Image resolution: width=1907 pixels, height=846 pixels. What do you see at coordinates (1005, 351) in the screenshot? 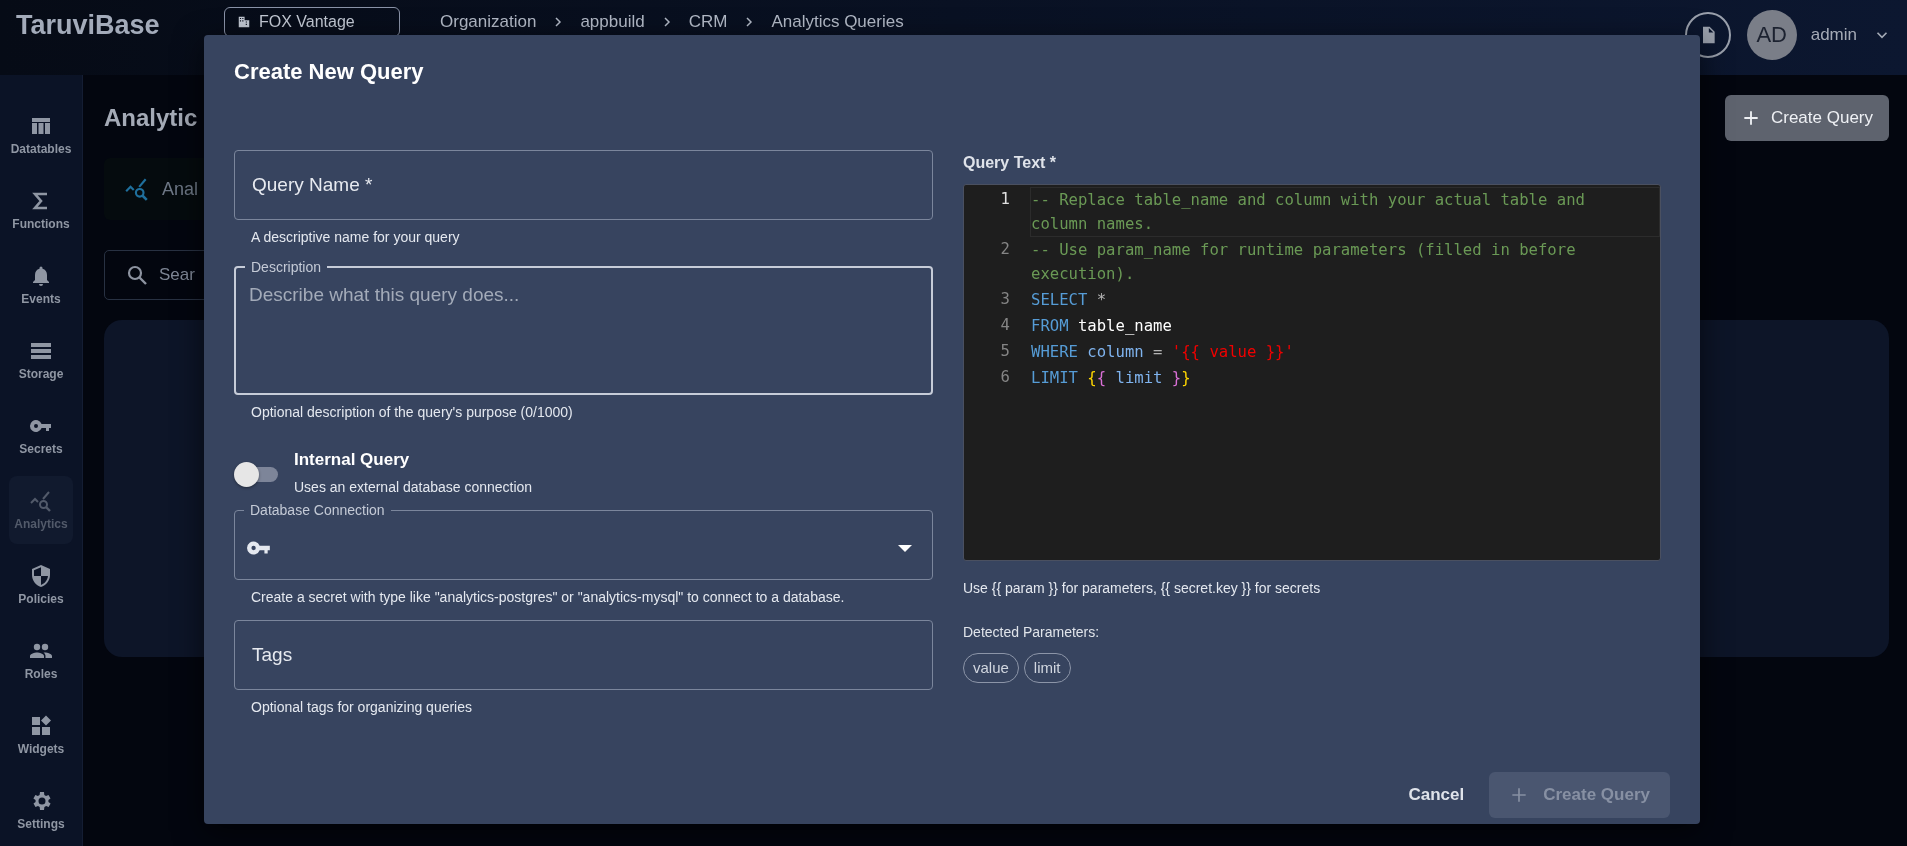
I see `line-number: 5` at bounding box center [1005, 351].